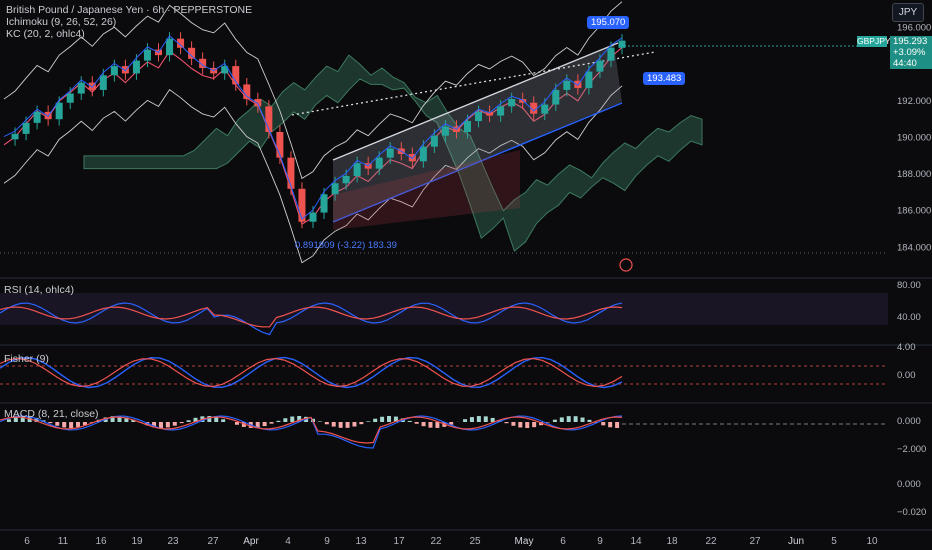 The width and height of the screenshot is (932, 550). What do you see at coordinates (872, 541) in the screenshot?
I see `x-tick-label: 10` at bounding box center [872, 541].